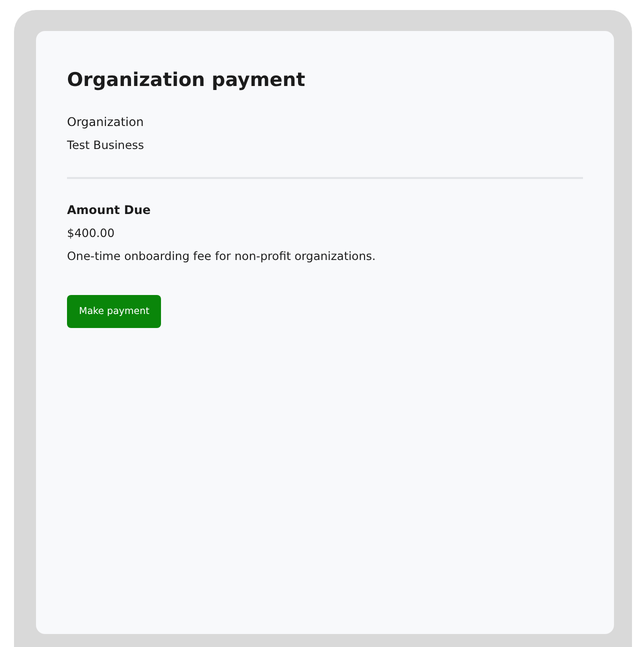 This screenshot has width=639, height=647. What do you see at coordinates (114, 311) in the screenshot?
I see `payment-button: Make payment` at bounding box center [114, 311].